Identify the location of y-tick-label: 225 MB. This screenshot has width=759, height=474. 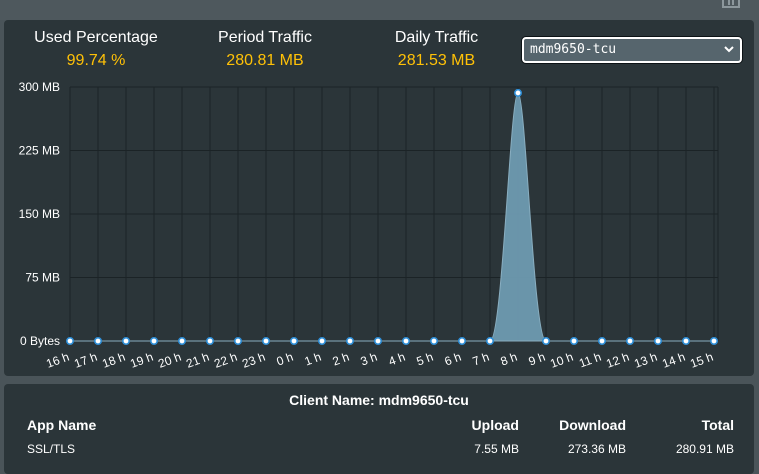
(39, 151).